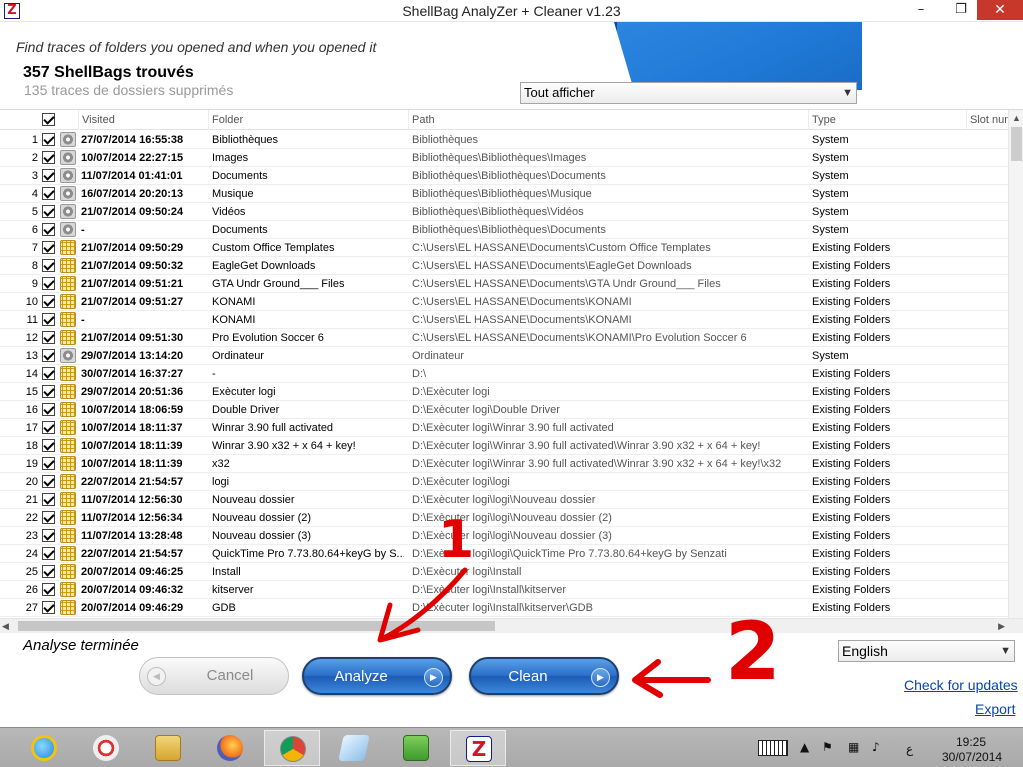 The image size is (1023, 767). I want to click on chrome-icon, so click(292, 748).